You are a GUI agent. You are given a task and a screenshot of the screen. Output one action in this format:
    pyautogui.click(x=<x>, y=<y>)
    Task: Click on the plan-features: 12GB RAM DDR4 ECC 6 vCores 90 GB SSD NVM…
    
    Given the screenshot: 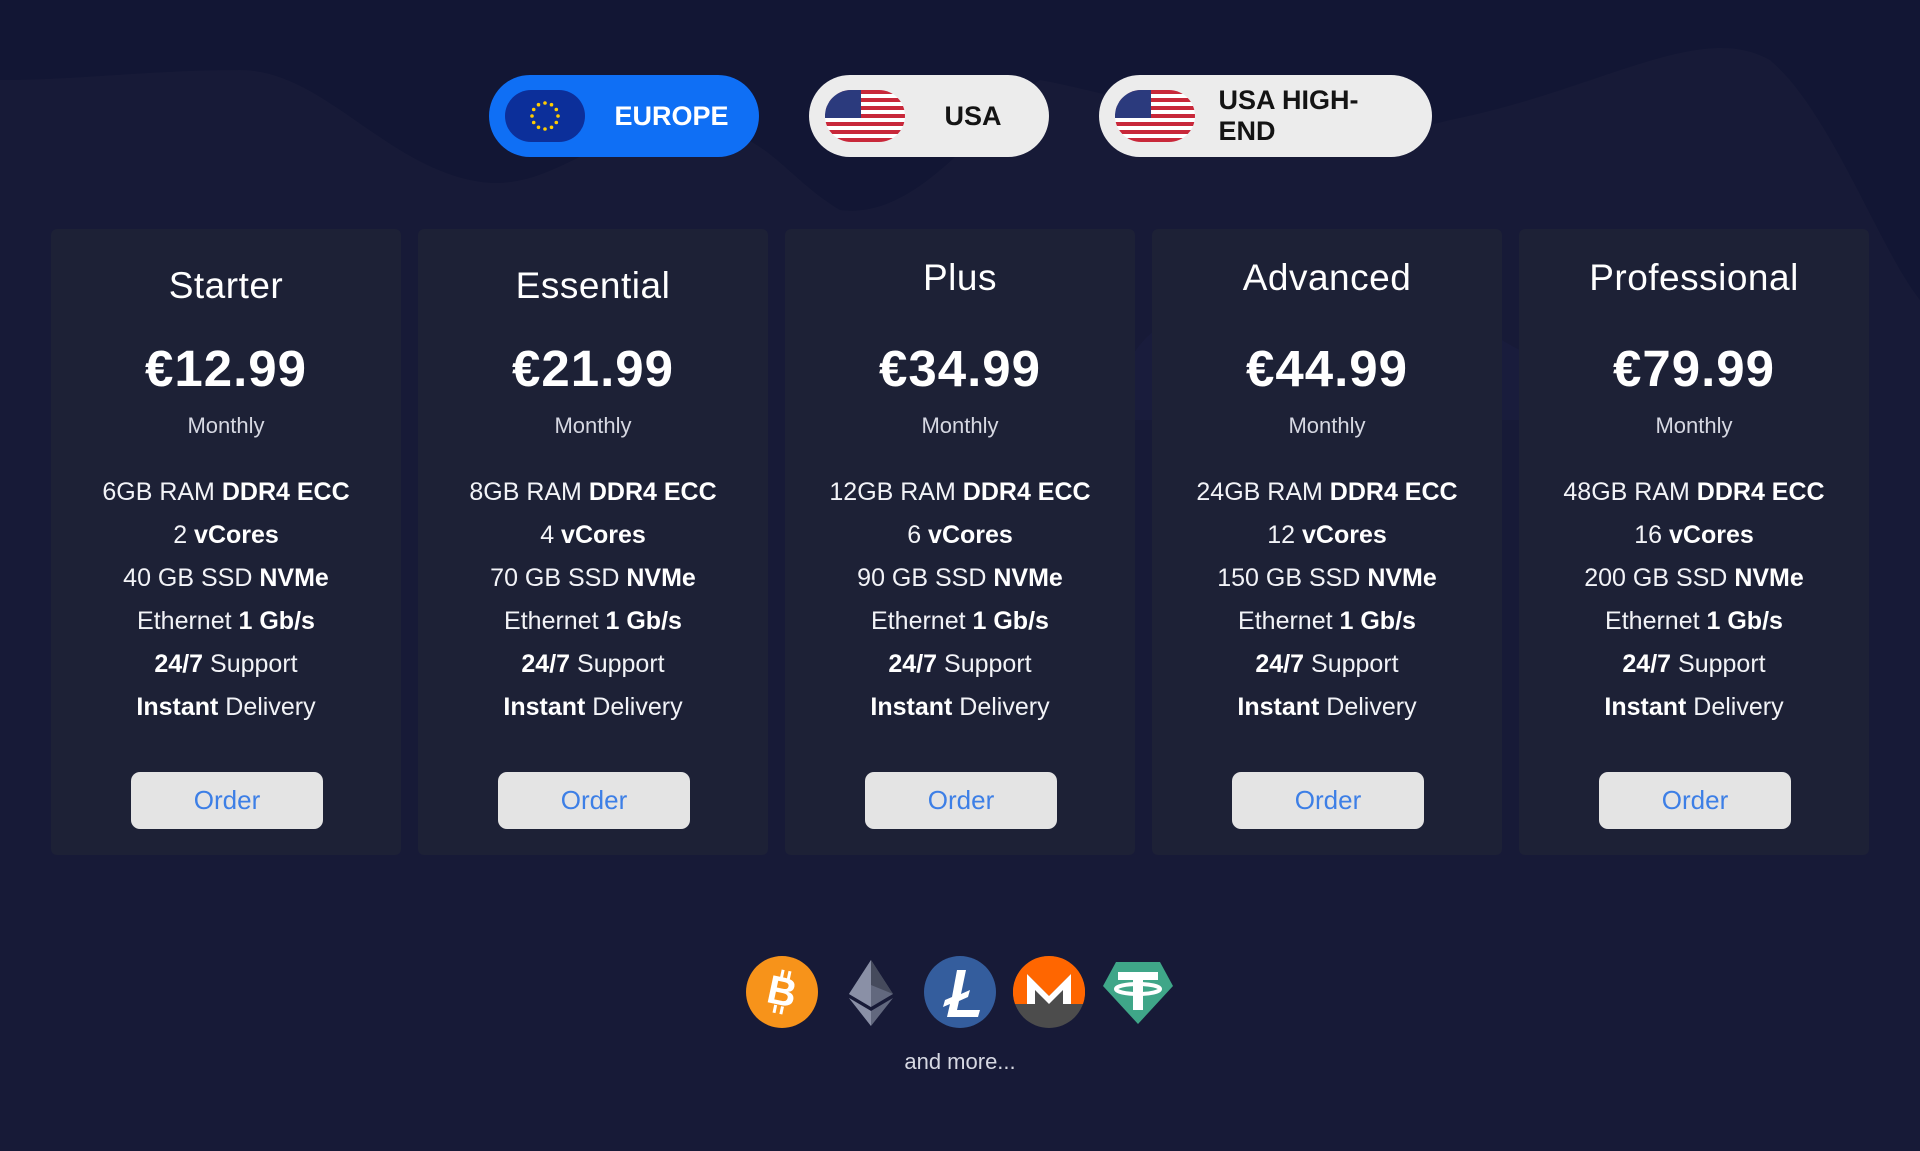 What is the action you would take?
    pyautogui.click(x=960, y=600)
    